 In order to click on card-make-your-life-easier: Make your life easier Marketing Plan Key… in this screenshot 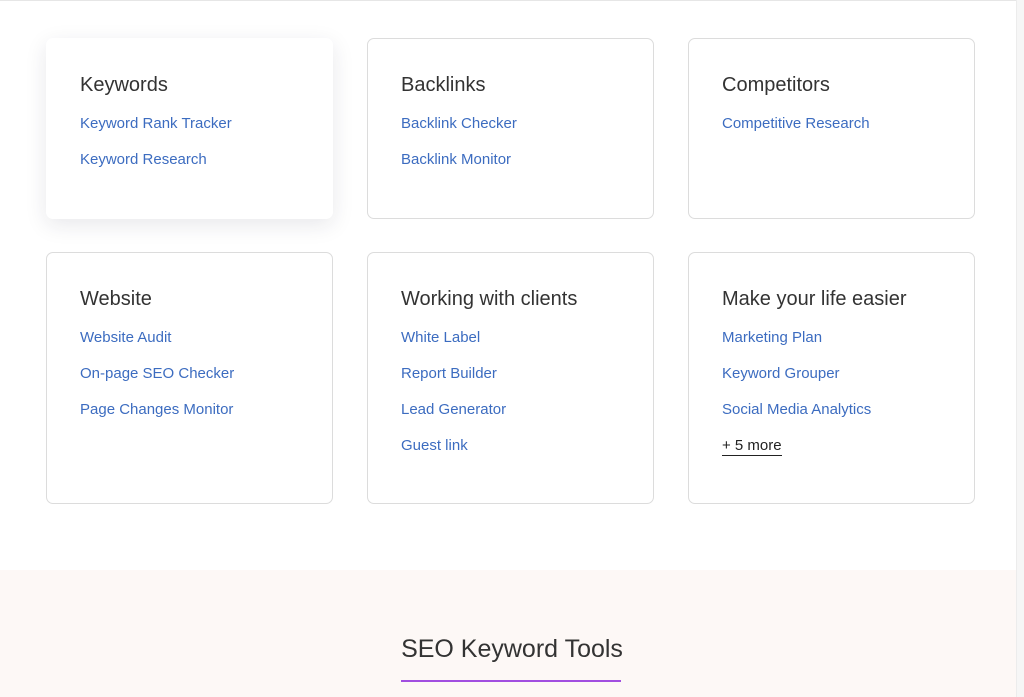, I will do `click(831, 378)`.